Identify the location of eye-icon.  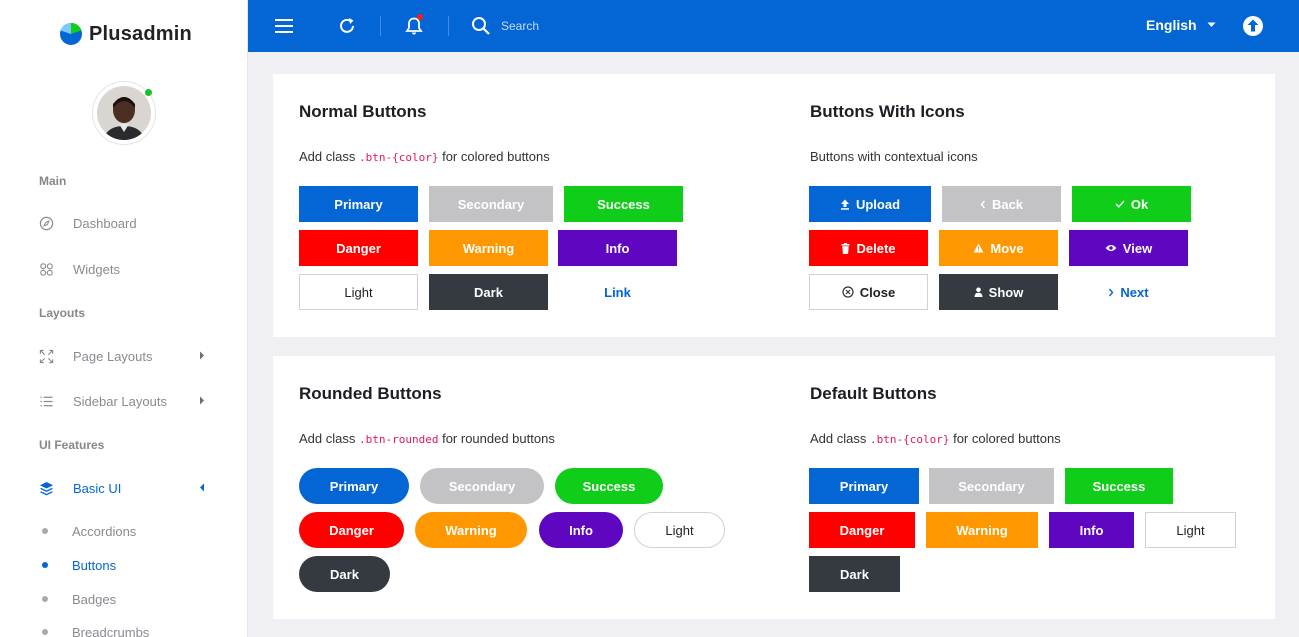
(1111, 248).